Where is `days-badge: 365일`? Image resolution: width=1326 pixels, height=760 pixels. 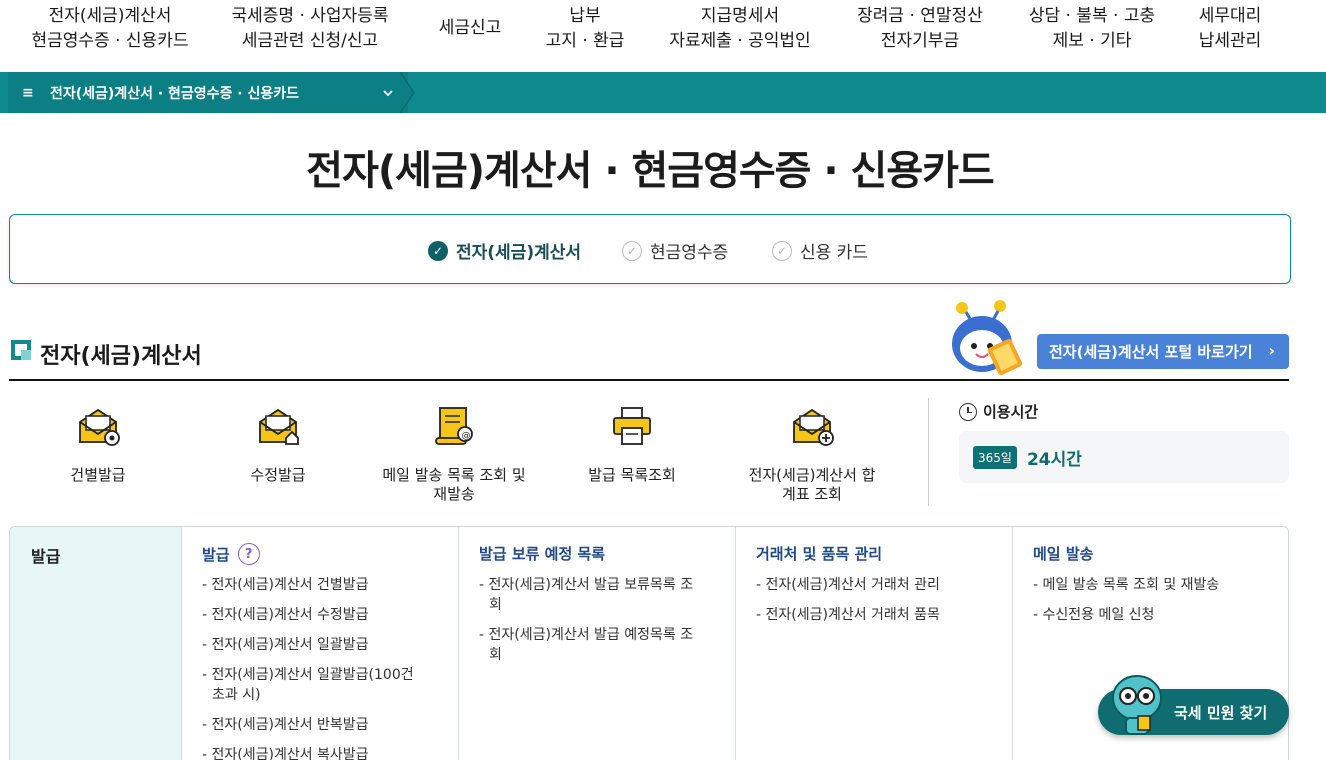 days-badge: 365일 is located at coordinates (995, 457).